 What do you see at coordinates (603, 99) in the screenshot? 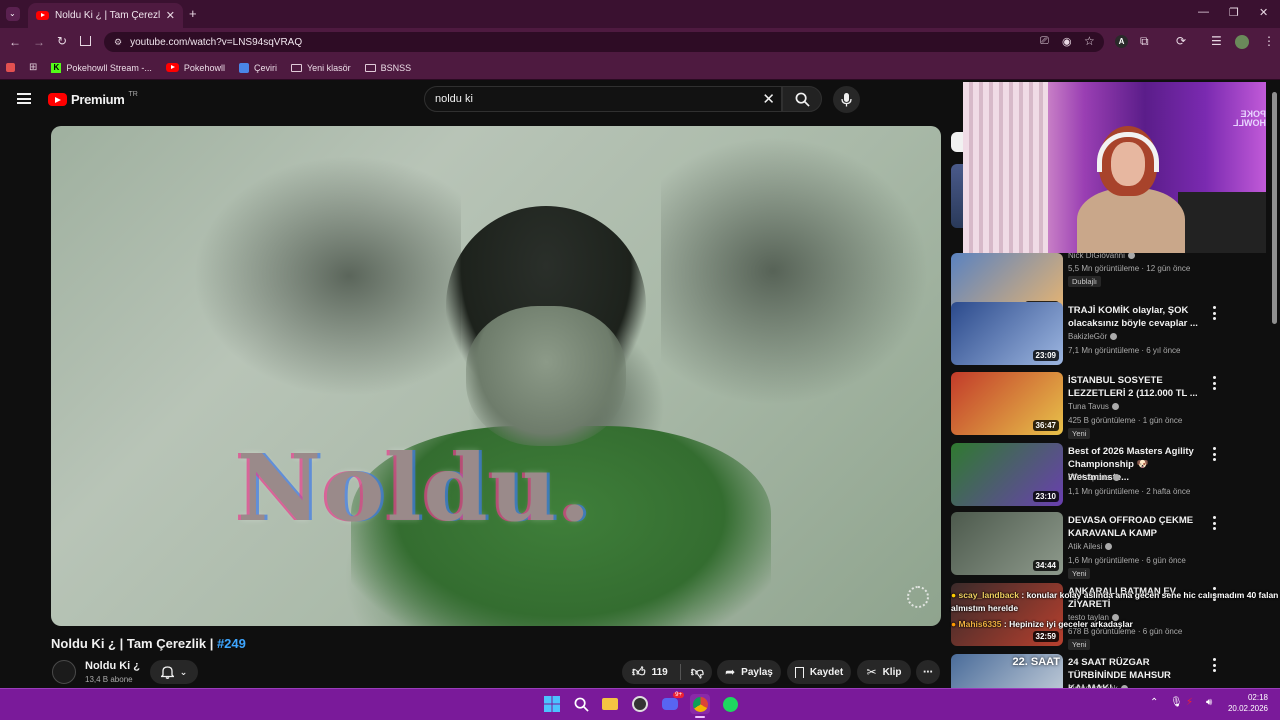
I see `search-input: noldu ki ✕` at bounding box center [603, 99].